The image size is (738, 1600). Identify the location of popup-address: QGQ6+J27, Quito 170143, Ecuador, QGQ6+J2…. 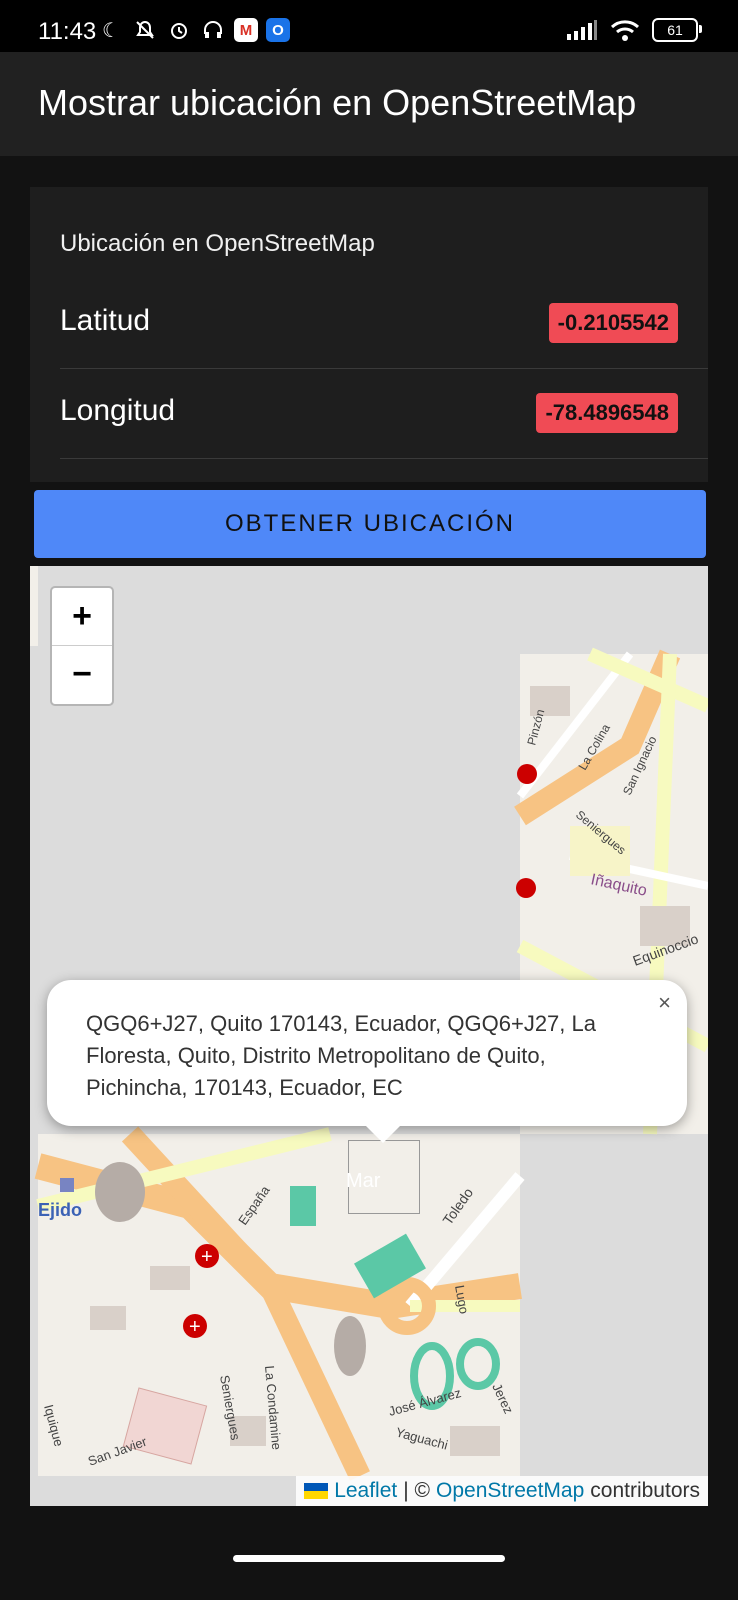
(341, 1055).